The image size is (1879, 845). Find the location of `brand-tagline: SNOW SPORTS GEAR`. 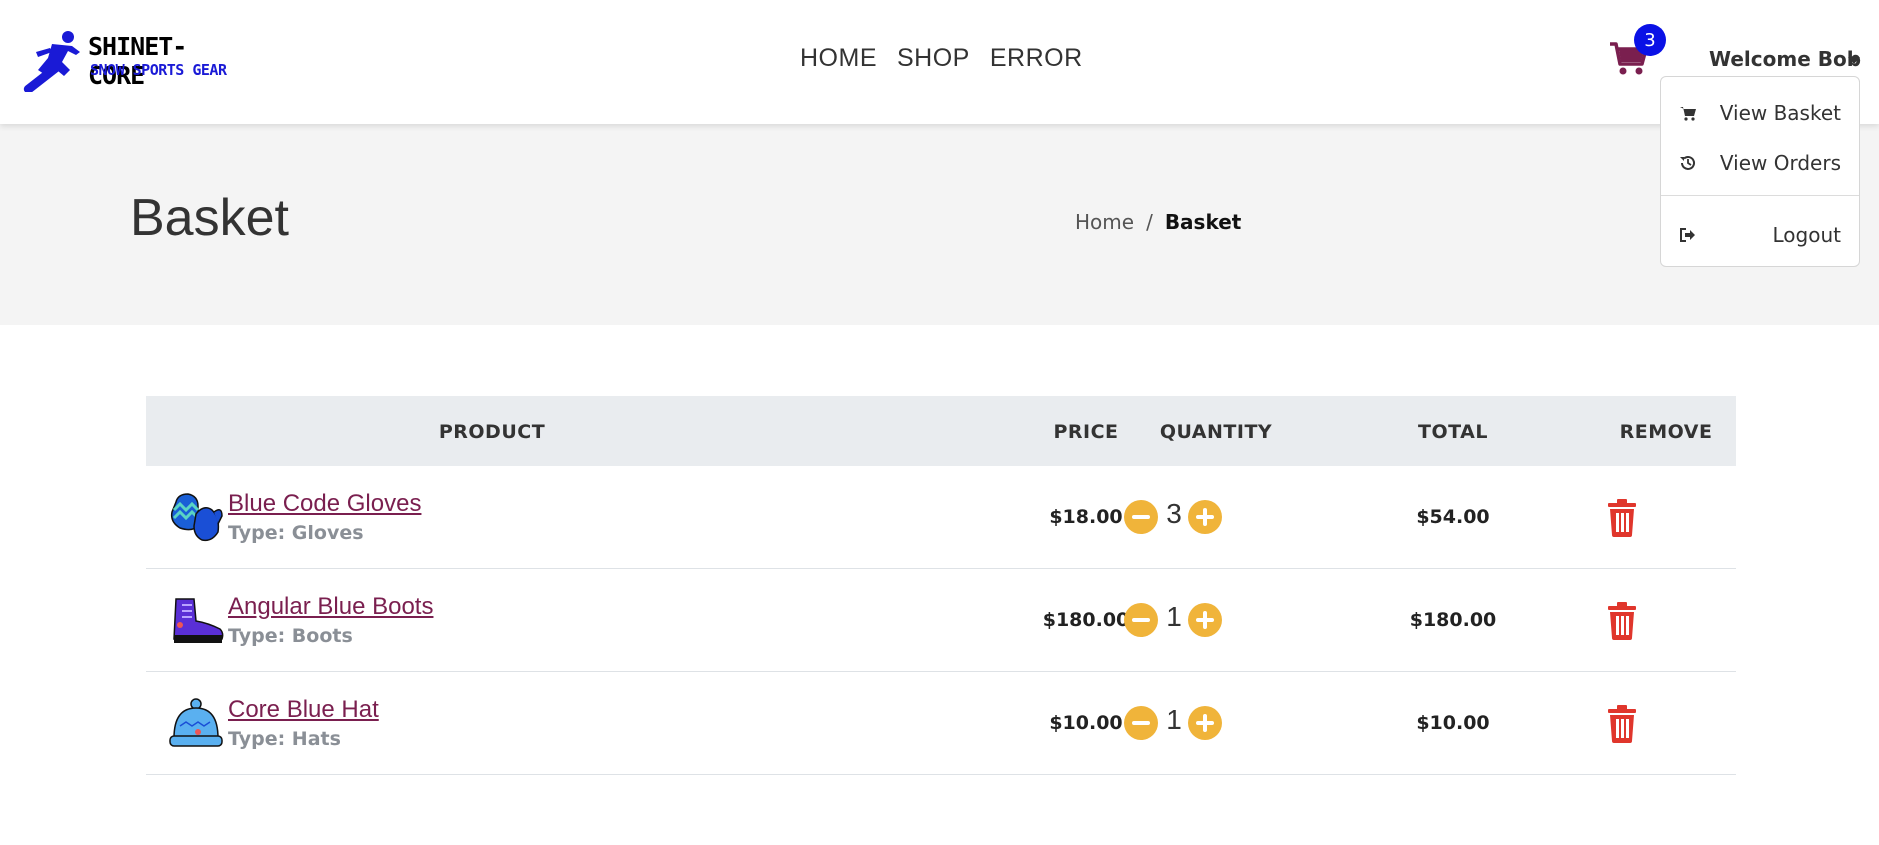

brand-tagline: SNOW SPORTS GEAR is located at coordinates (158, 70).